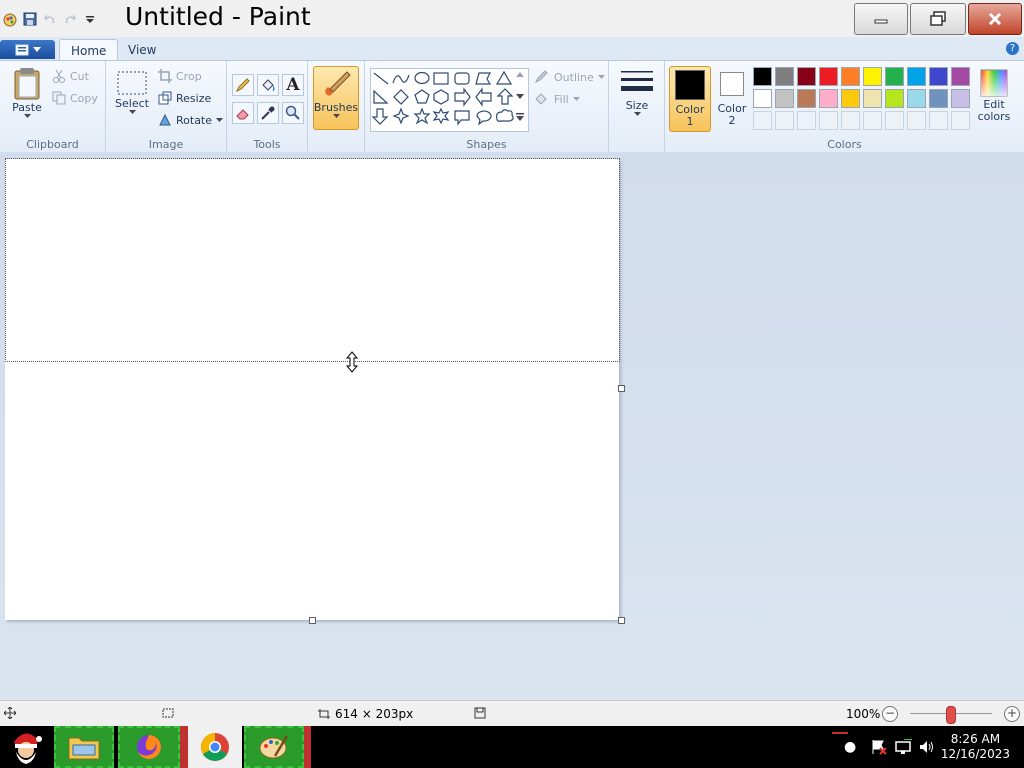 This screenshot has width=1024, height=768. I want to click on zoom-in-button: +, so click(1012, 714).